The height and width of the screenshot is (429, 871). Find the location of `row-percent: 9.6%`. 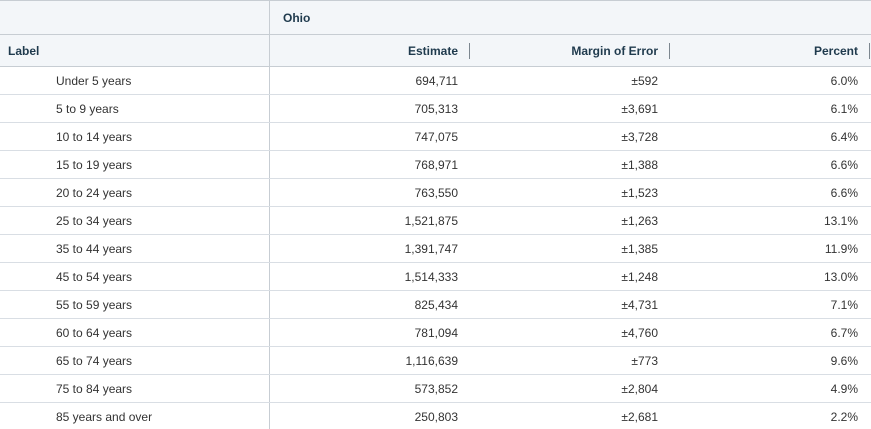

row-percent: 9.6% is located at coordinates (844, 360).